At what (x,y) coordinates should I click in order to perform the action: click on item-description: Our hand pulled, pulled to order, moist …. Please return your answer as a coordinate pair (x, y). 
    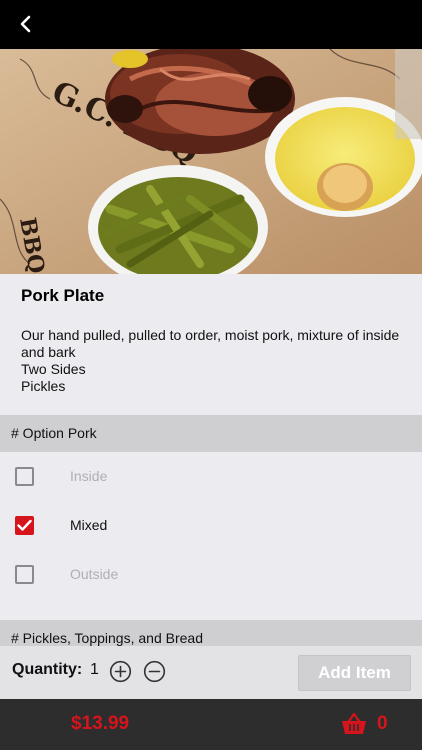
    Looking at the image, I should click on (213, 361).